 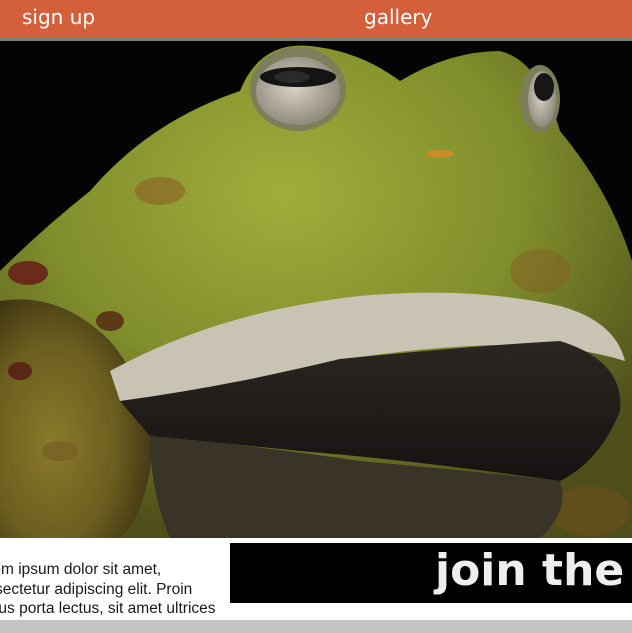 What do you see at coordinates (316, 626) in the screenshot?
I see `footer-bar` at bounding box center [316, 626].